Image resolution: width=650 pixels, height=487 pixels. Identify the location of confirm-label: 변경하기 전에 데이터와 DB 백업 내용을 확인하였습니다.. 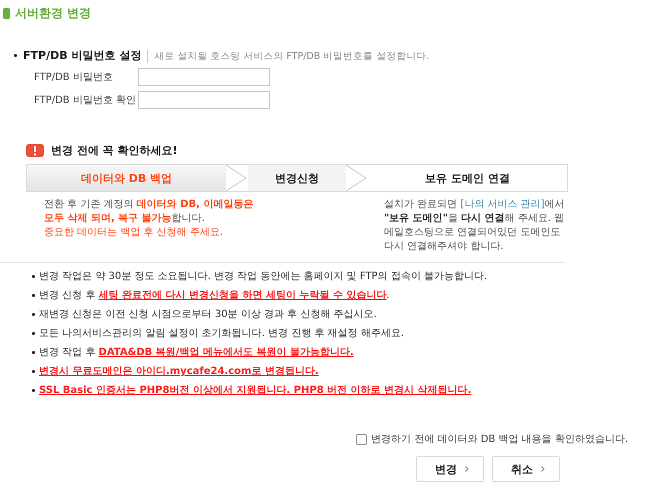
(499, 439).